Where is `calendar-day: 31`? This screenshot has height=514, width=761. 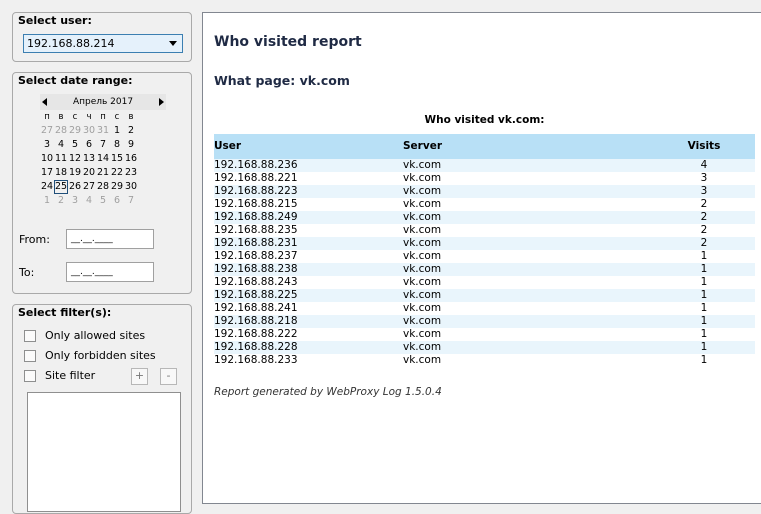
calendar-day: 31 is located at coordinates (103, 131).